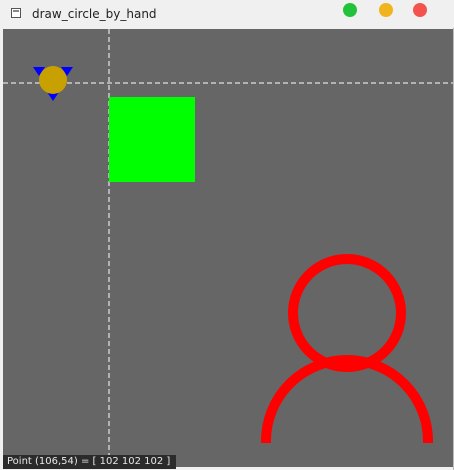 The image size is (454, 470). I want to click on window-title: draw_circle_by_hand, so click(94, 14).